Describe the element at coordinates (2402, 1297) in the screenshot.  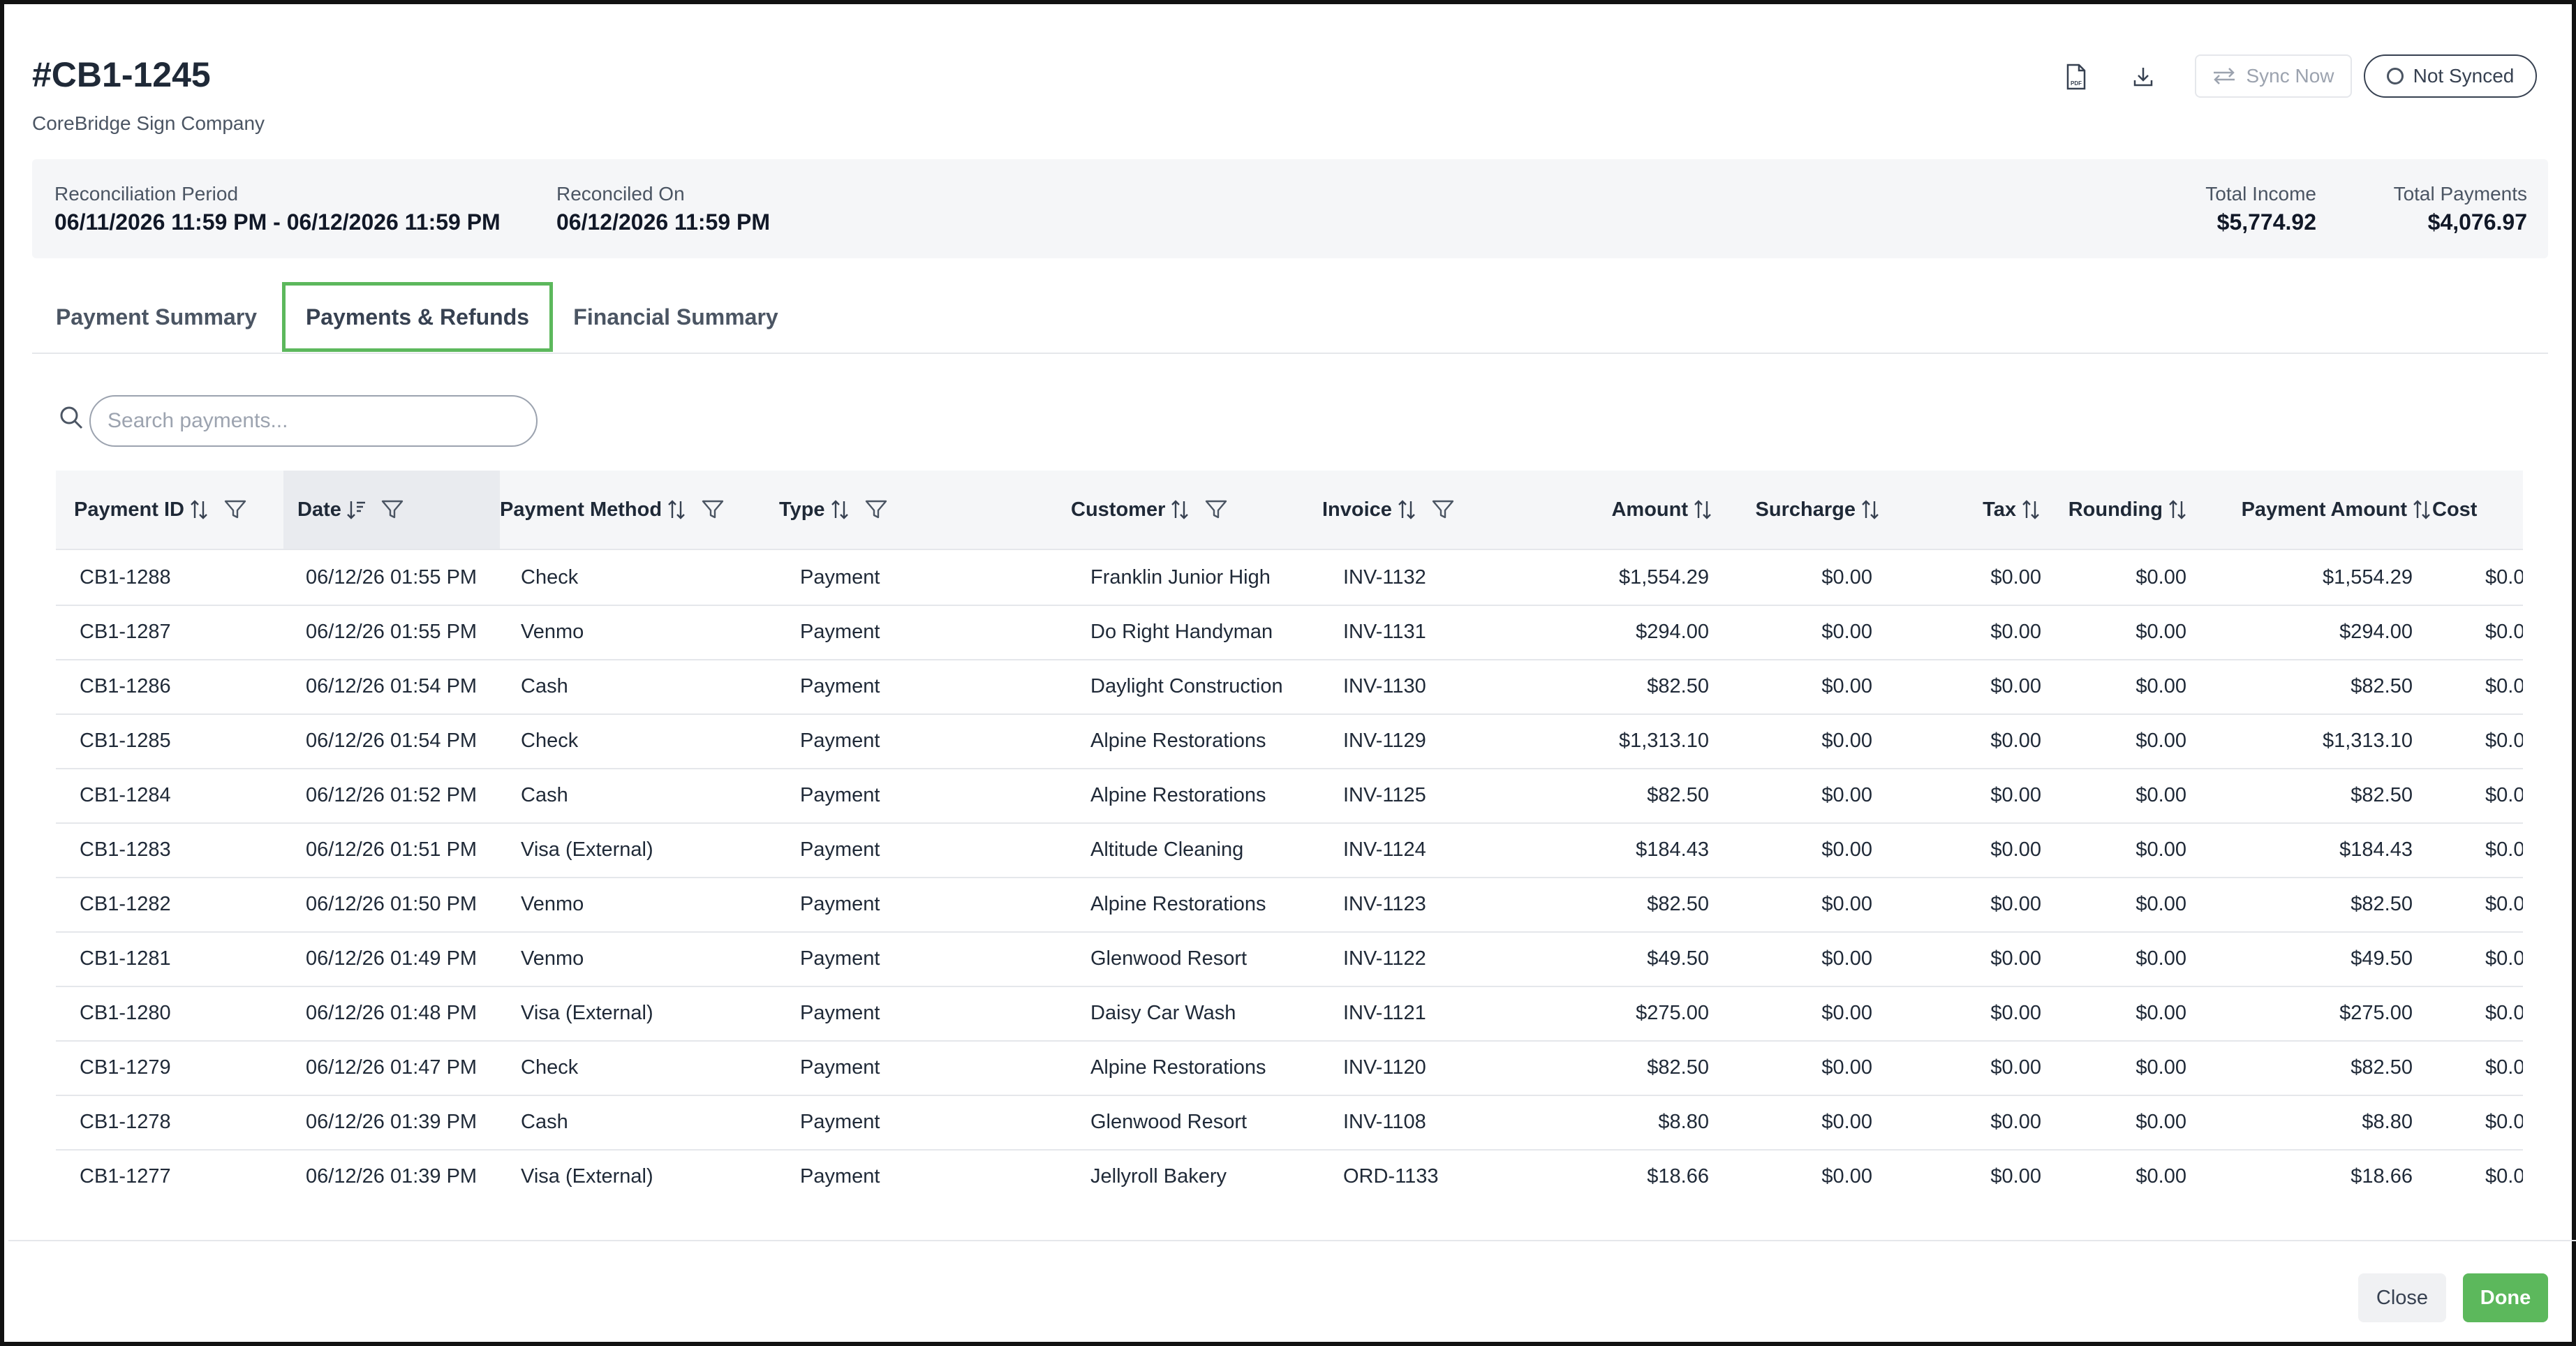
I see `close-button: Close` at that location.